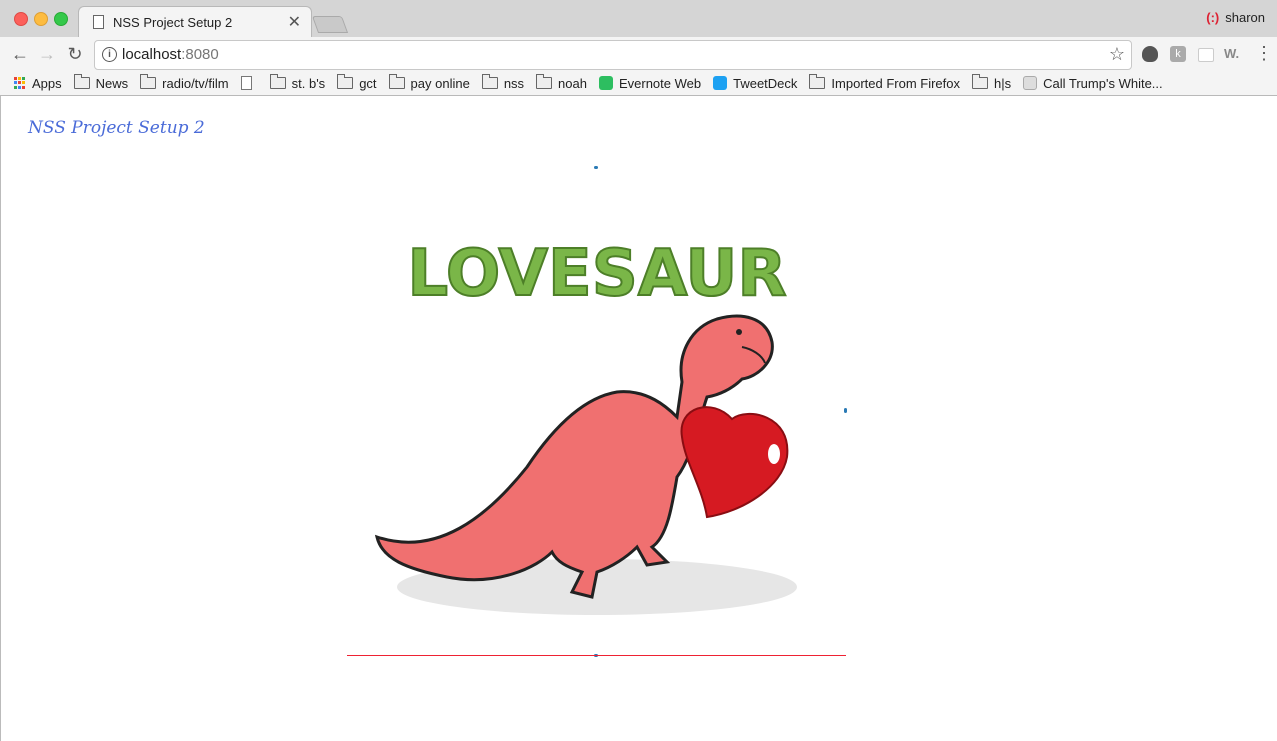 This screenshot has height=741, width=1277. What do you see at coordinates (1150, 54) in the screenshot?
I see `evernote-extension-icon` at bounding box center [1150, 54].